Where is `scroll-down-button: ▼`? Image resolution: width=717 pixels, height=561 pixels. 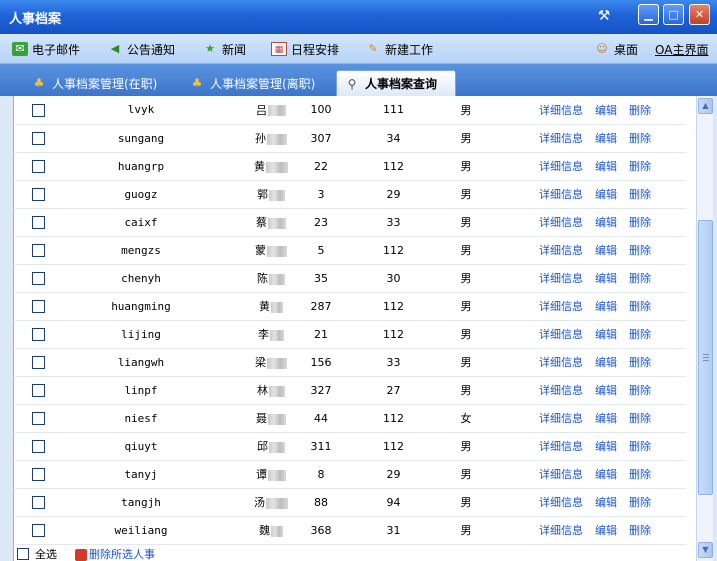 scroll-down-button: ▼ is located at coordinates (705, 550).